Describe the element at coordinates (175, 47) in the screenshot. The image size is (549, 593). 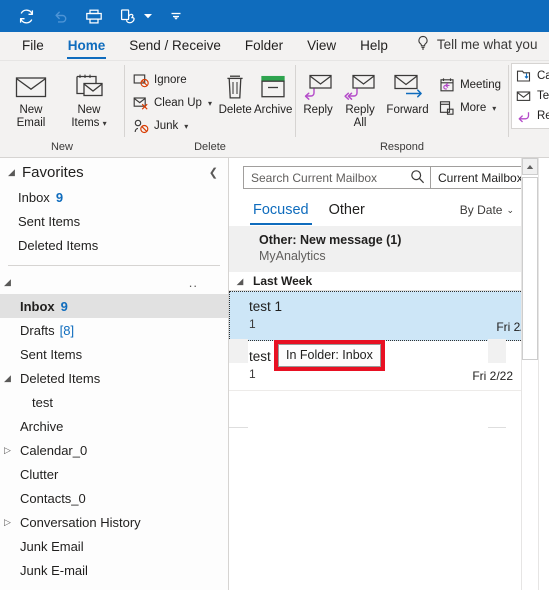
I see `tab-send-receive: Send / Receive` at that location.